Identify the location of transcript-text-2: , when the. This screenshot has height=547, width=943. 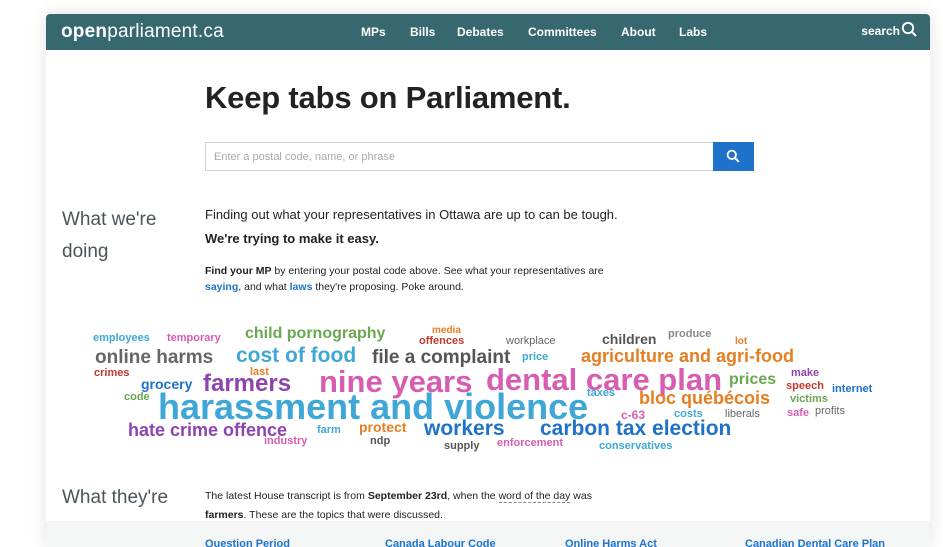
(473, 496).